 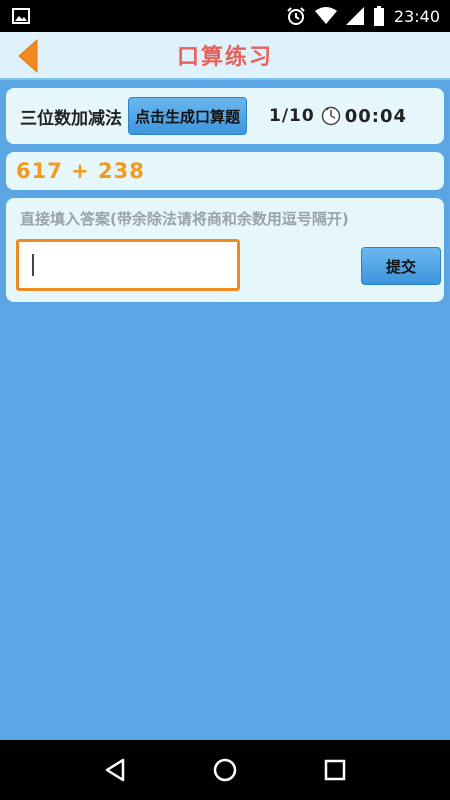 I want to click on back-arrow-icon, so click(x=28, y=56).